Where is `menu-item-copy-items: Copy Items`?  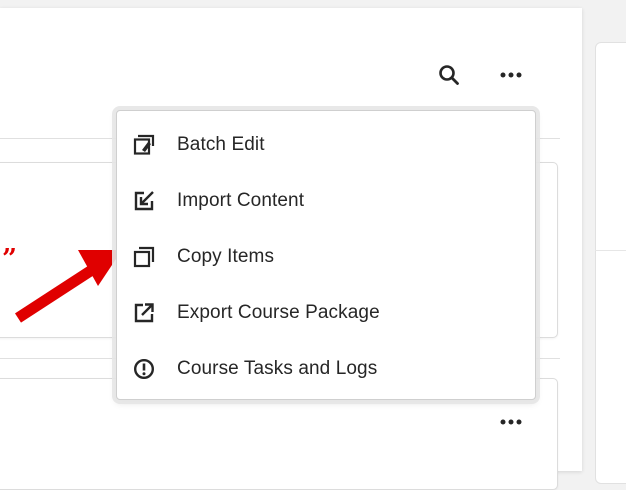
menu-item-copy-items: Copy Items is located at coordinates (326, 257).